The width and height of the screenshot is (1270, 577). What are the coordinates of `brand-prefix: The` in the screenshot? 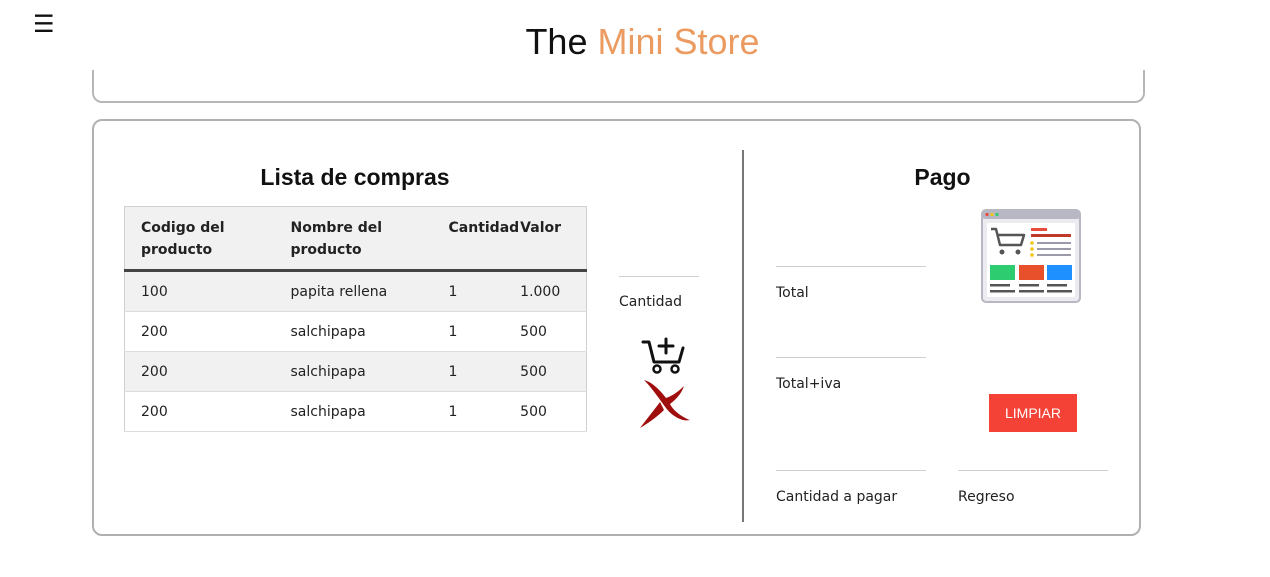 It's located at (556, 41).